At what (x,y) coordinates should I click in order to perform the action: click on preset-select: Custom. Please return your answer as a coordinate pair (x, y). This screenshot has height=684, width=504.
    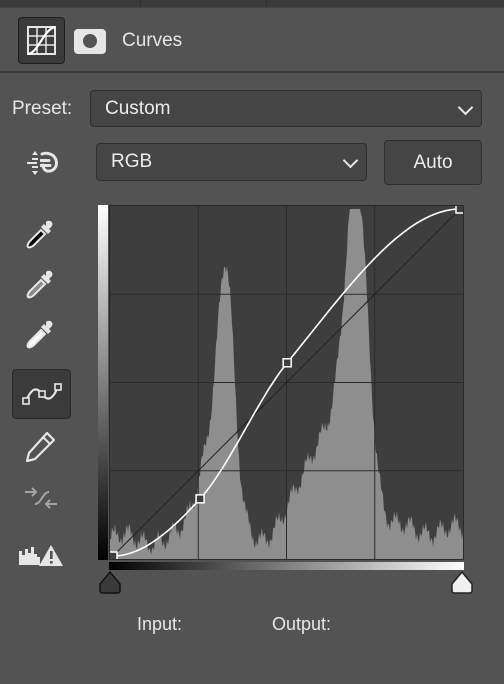
    Looking at the image, I should click on (286, 108).